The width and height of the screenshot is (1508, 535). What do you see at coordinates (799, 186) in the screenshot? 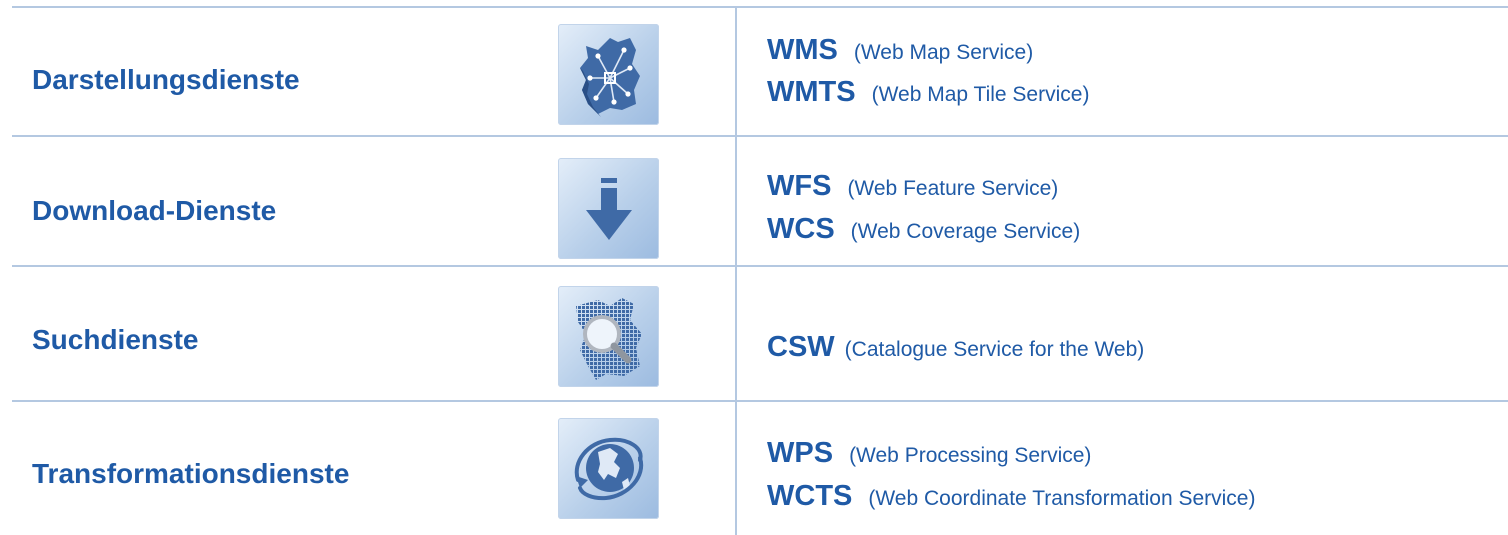
I see `service-abbr: WFS` at bounding box center [799, 186].